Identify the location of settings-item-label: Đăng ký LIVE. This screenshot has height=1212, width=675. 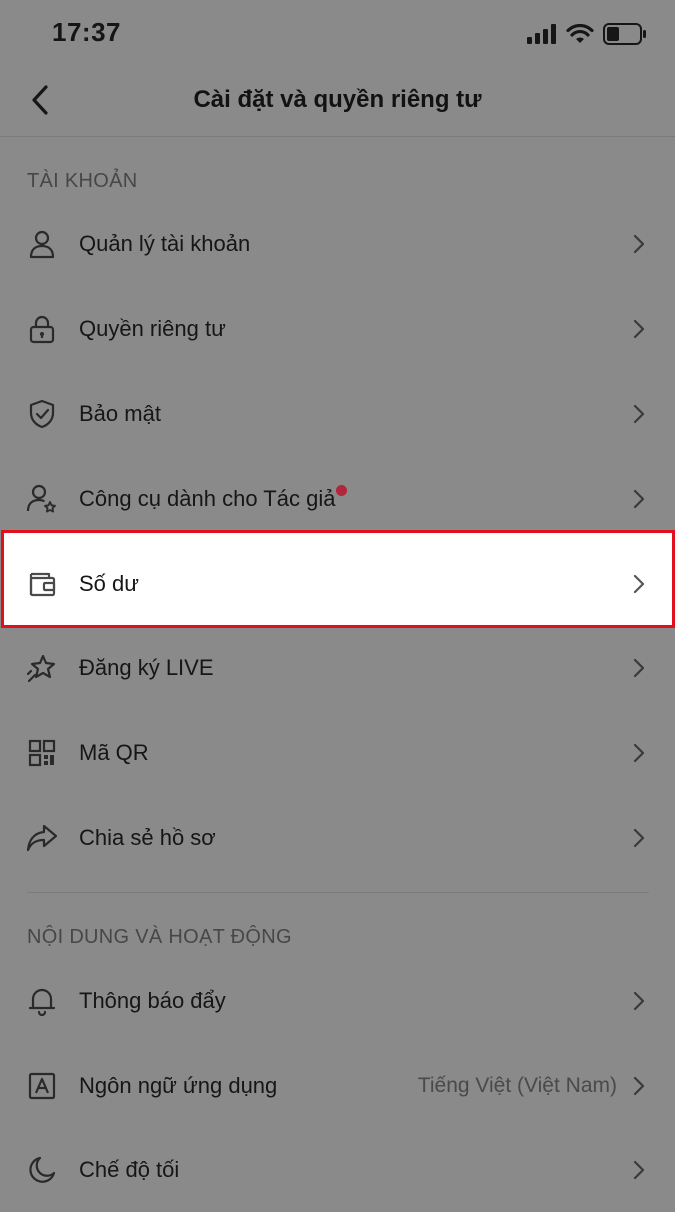
(146, 667).